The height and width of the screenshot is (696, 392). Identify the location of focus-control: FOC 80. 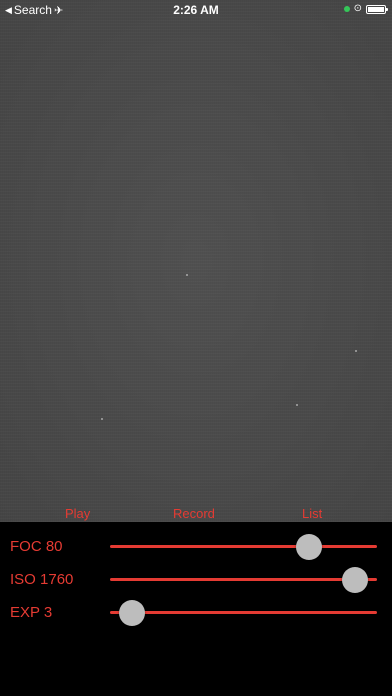
(196, 547).